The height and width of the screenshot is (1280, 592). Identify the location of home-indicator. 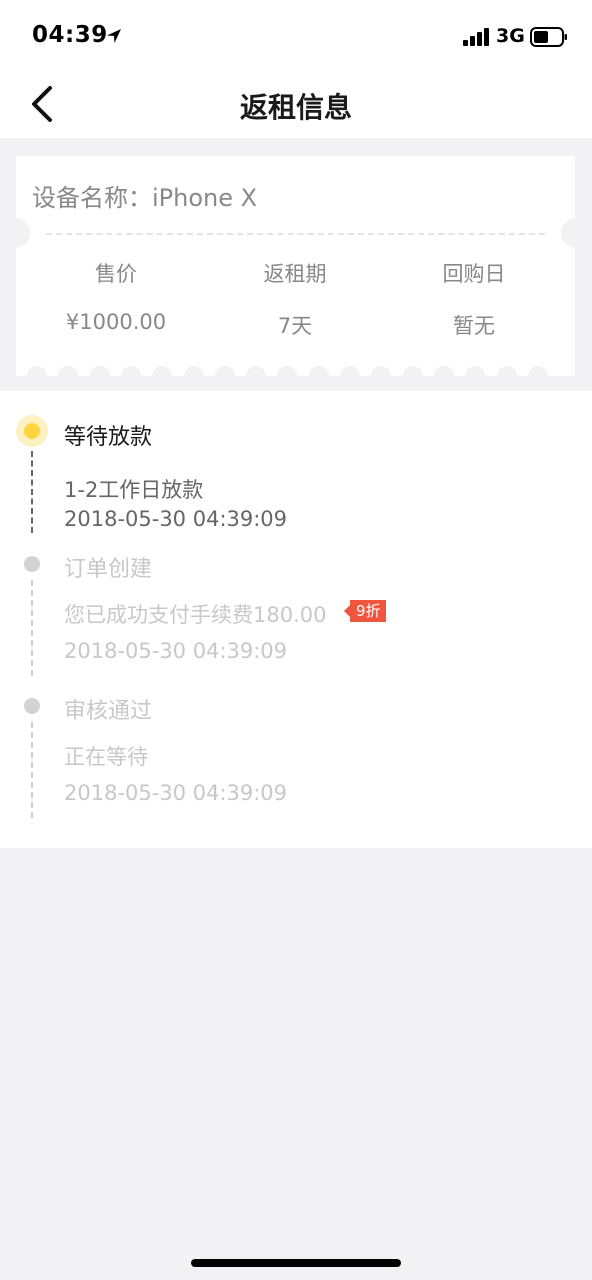
(296, 1263).